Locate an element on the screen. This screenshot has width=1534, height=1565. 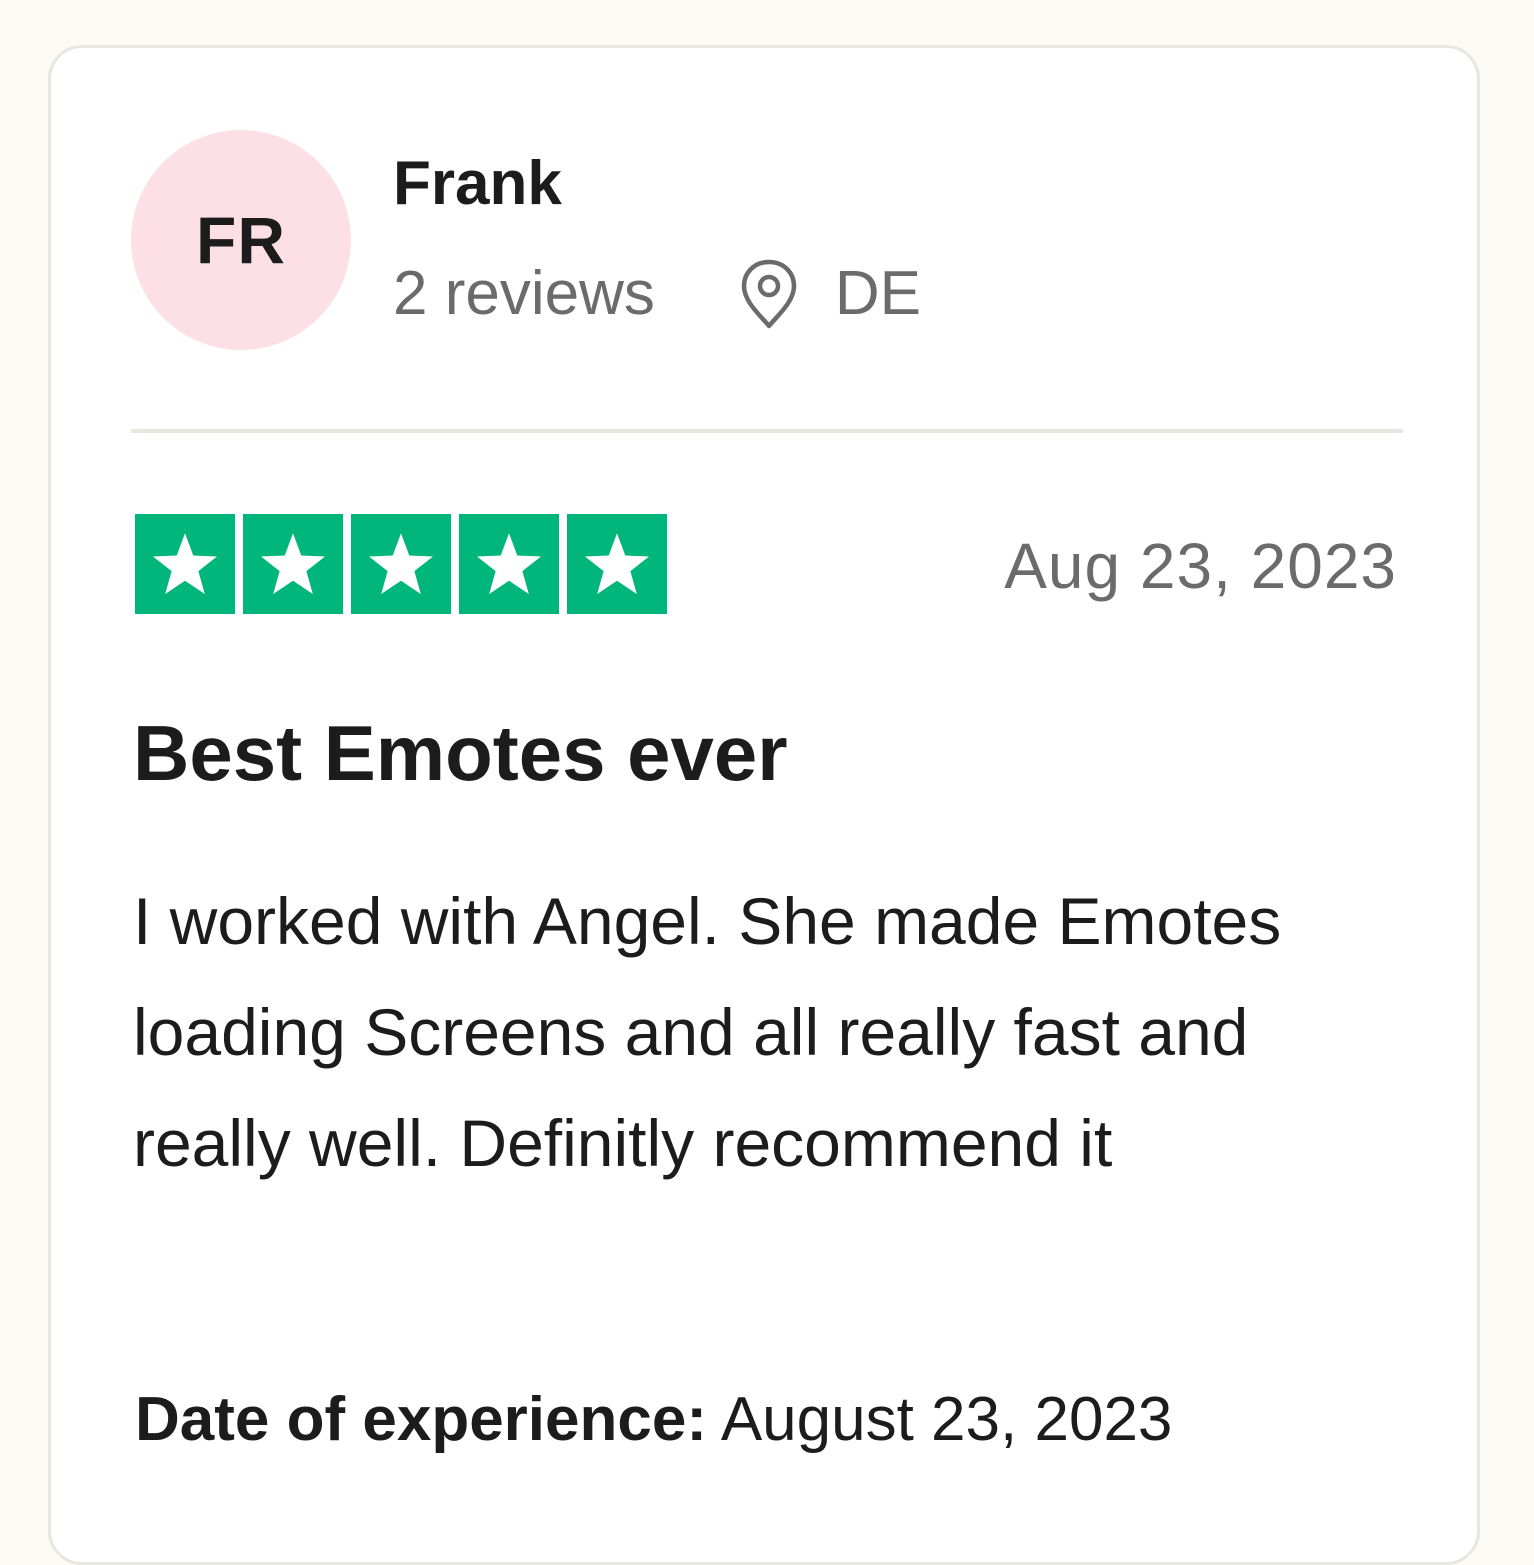
reviewer-location: DE is located at coordinates (830, 294).